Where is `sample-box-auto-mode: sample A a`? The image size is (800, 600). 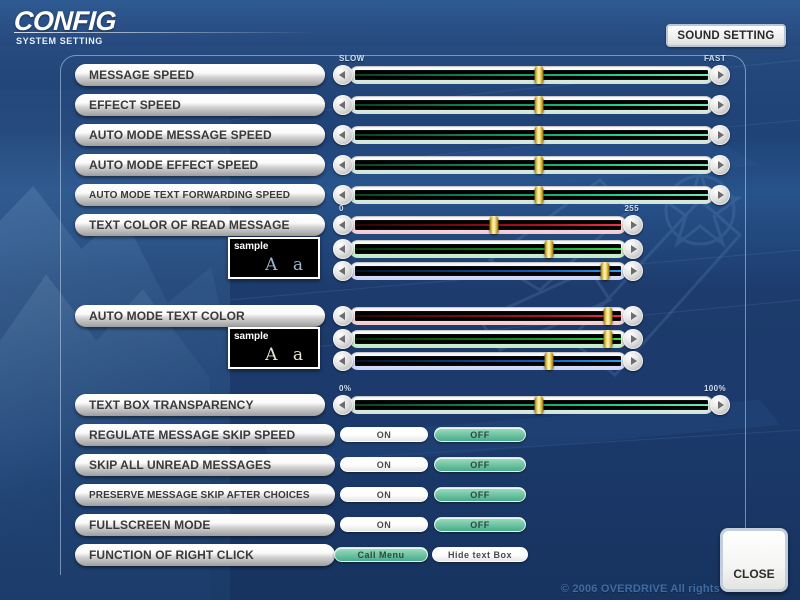 sample-box-auto-mode: sample A a is located at coordinates (274, 348).